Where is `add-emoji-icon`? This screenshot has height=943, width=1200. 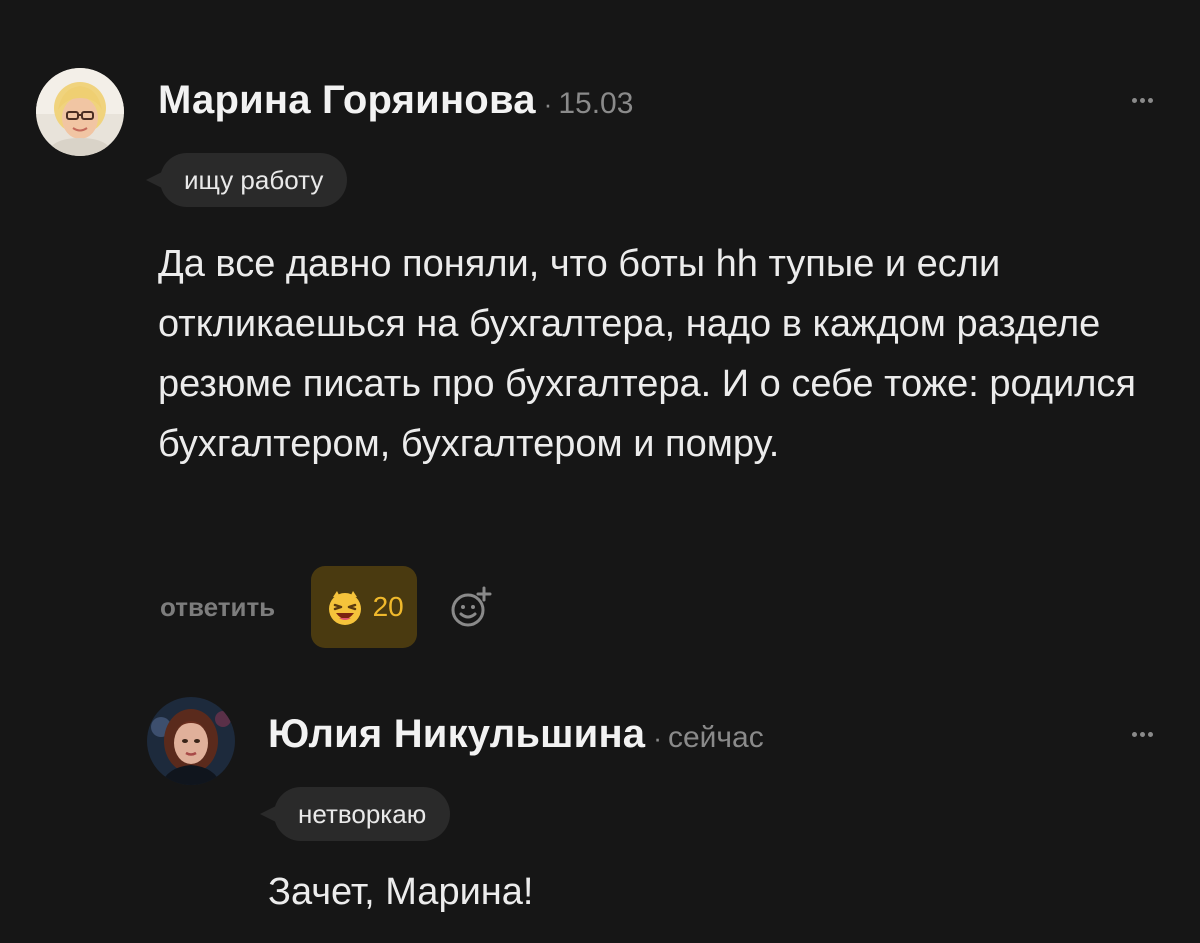
add-emoji-icon is located at coordinates (471, 607).